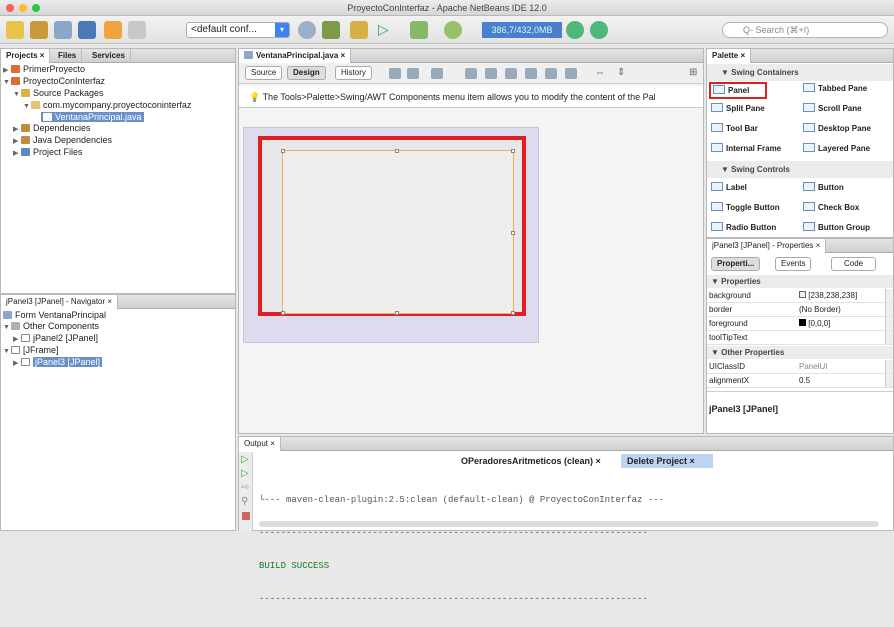  What do you see at coordinates (805, 30) in the screenshot?
I see `search-input: Q‑ Search (⌘+I)` at bounding box center [805, 30].